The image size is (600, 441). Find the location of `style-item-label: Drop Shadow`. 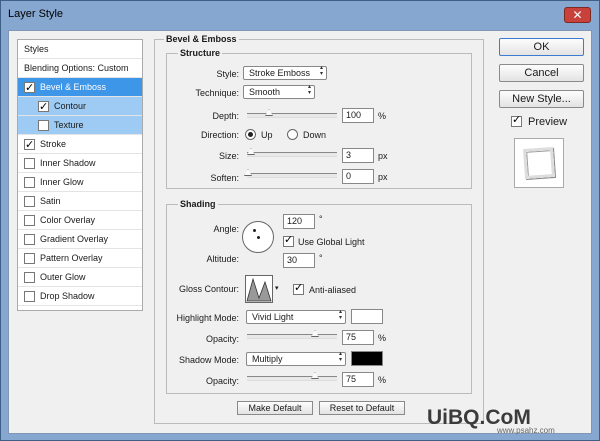

style-item-label: Drop Shadow is located at coordinates (67, 296).